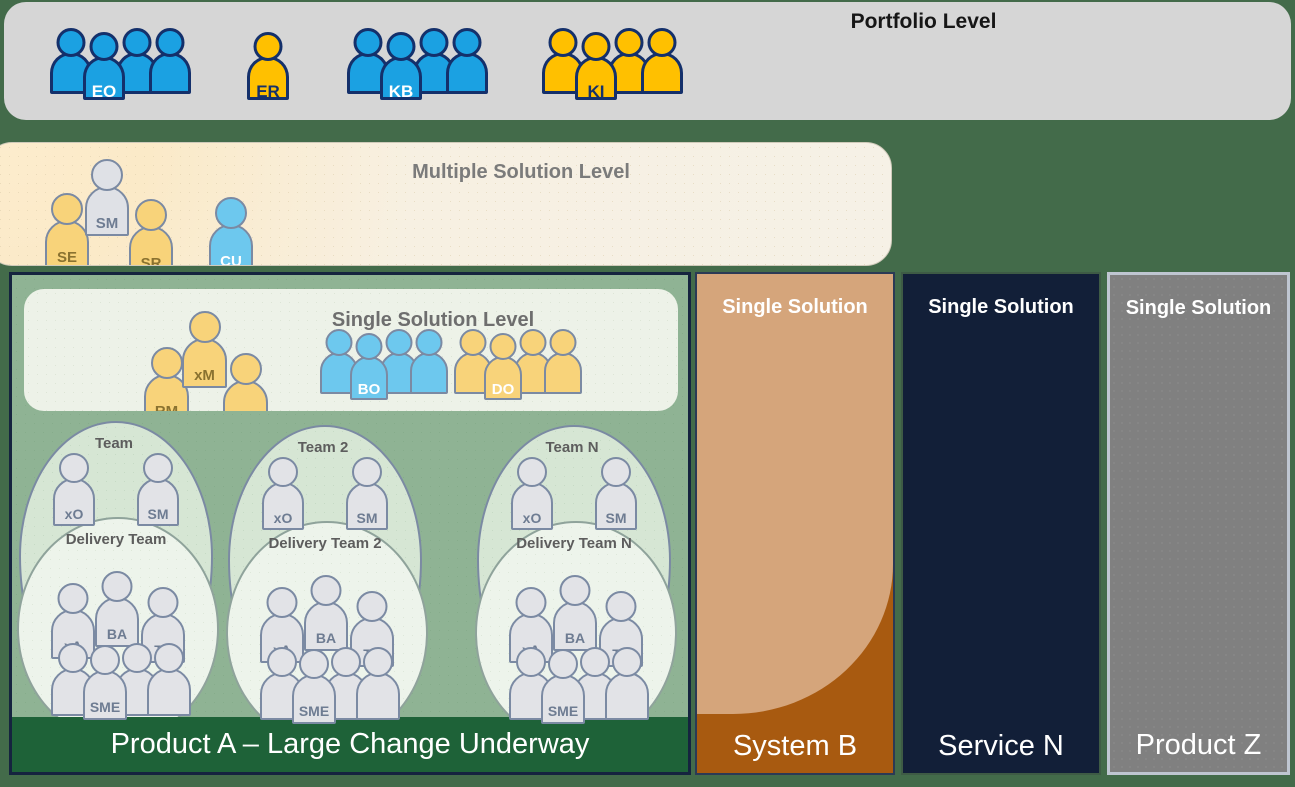 The image size is (1295, 787). I want to click on portfolio-role-group-kb: KB, so click(417, 64).